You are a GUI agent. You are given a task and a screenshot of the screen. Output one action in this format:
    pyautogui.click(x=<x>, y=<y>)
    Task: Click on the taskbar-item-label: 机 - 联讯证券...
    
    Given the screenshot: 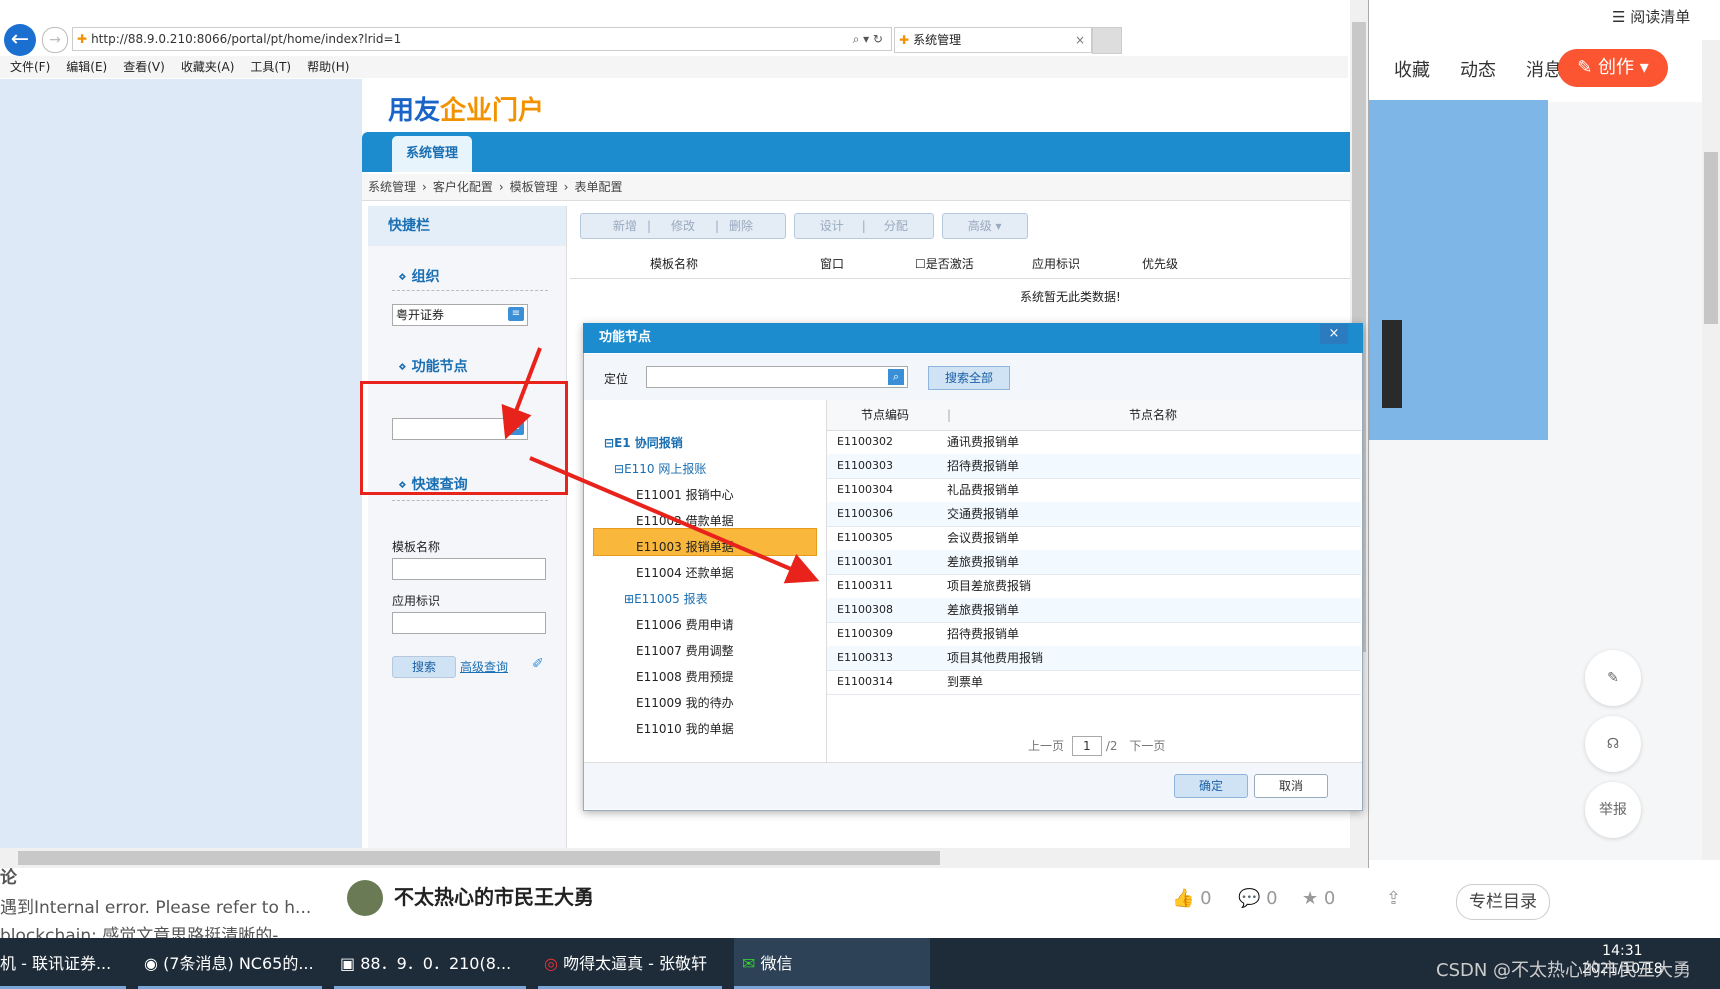 What is the action you would take?
    pyautogui.click(x=56, y=963)
    